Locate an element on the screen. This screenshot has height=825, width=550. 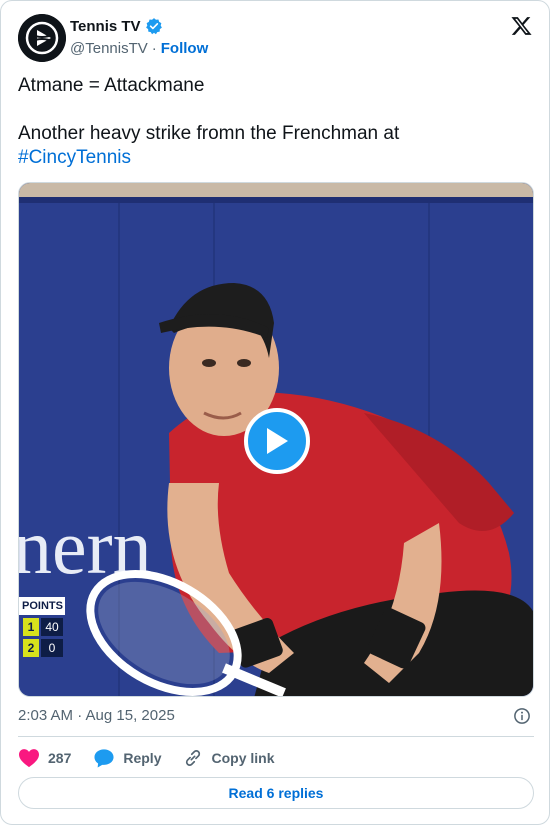
copy-link-label: Copy link is located at coordinates (243, 758).